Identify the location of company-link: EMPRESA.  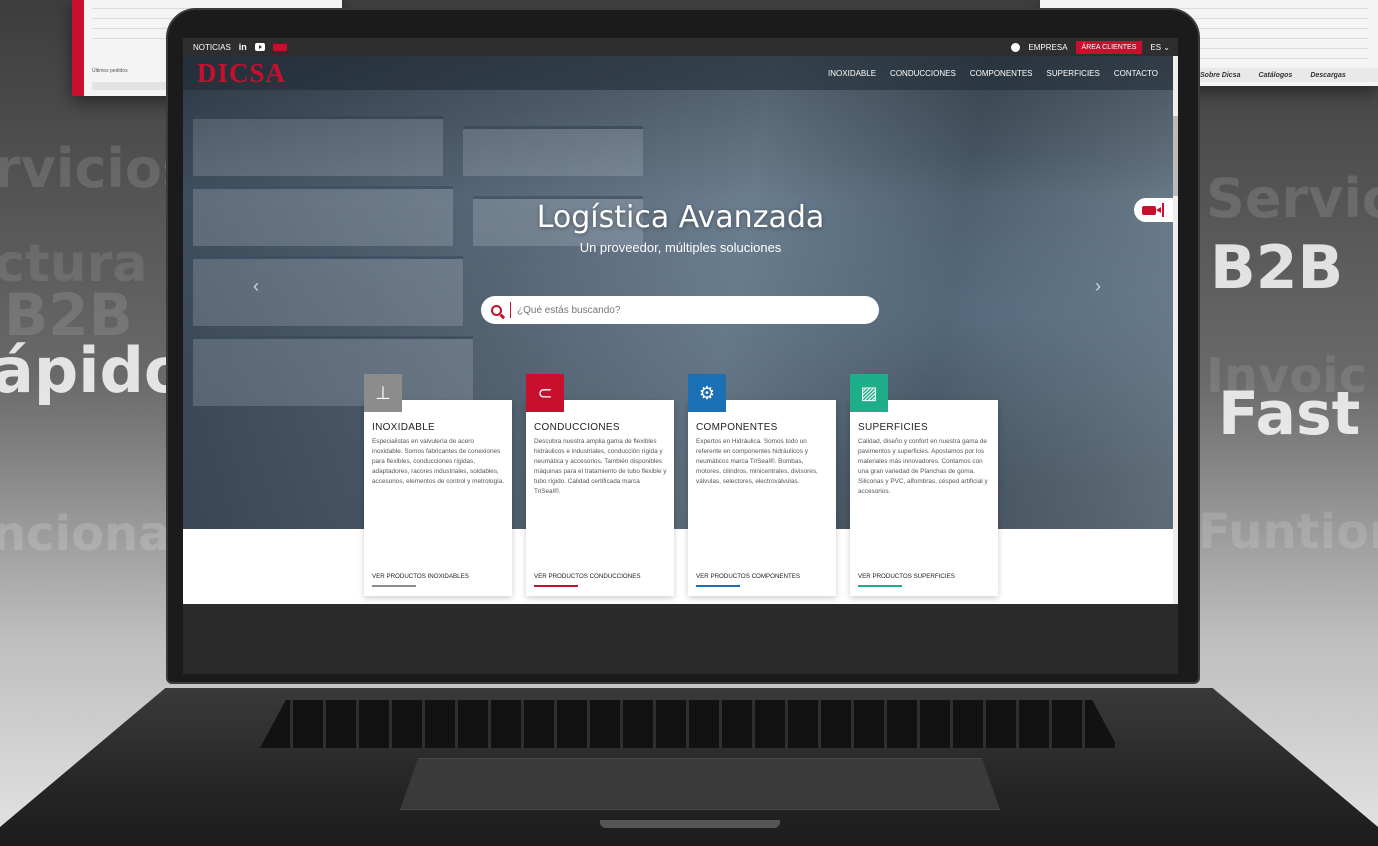
(1047, 47).